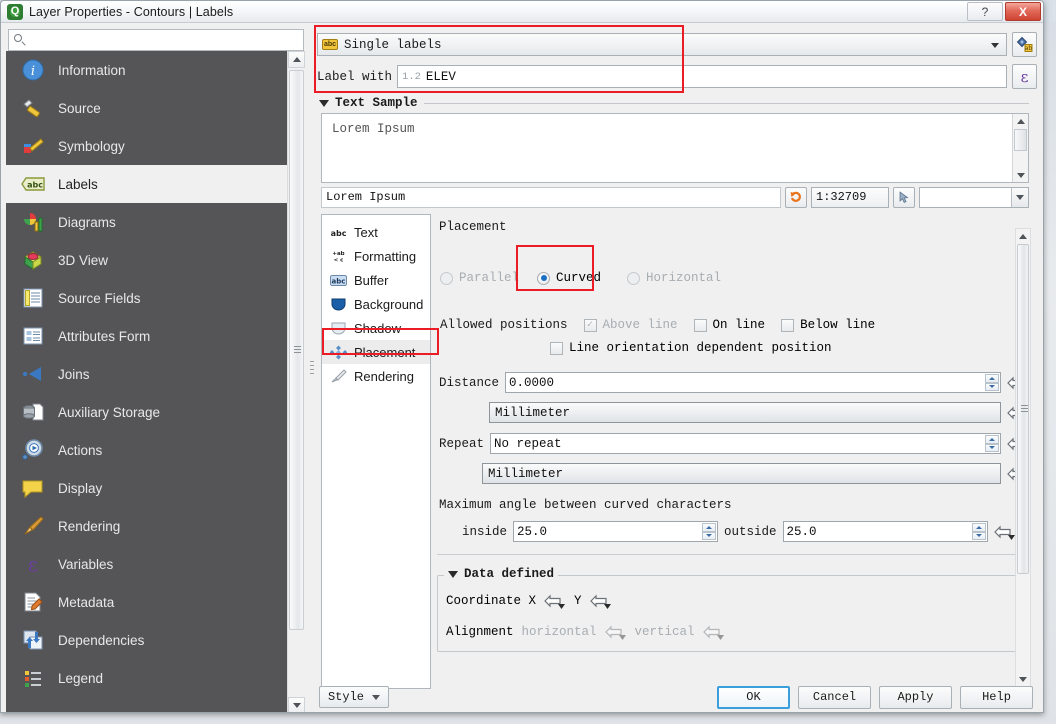  Describe the element at coordinates (978, 531) in the screenshot. I see `outside-angle-stepper` at that location.